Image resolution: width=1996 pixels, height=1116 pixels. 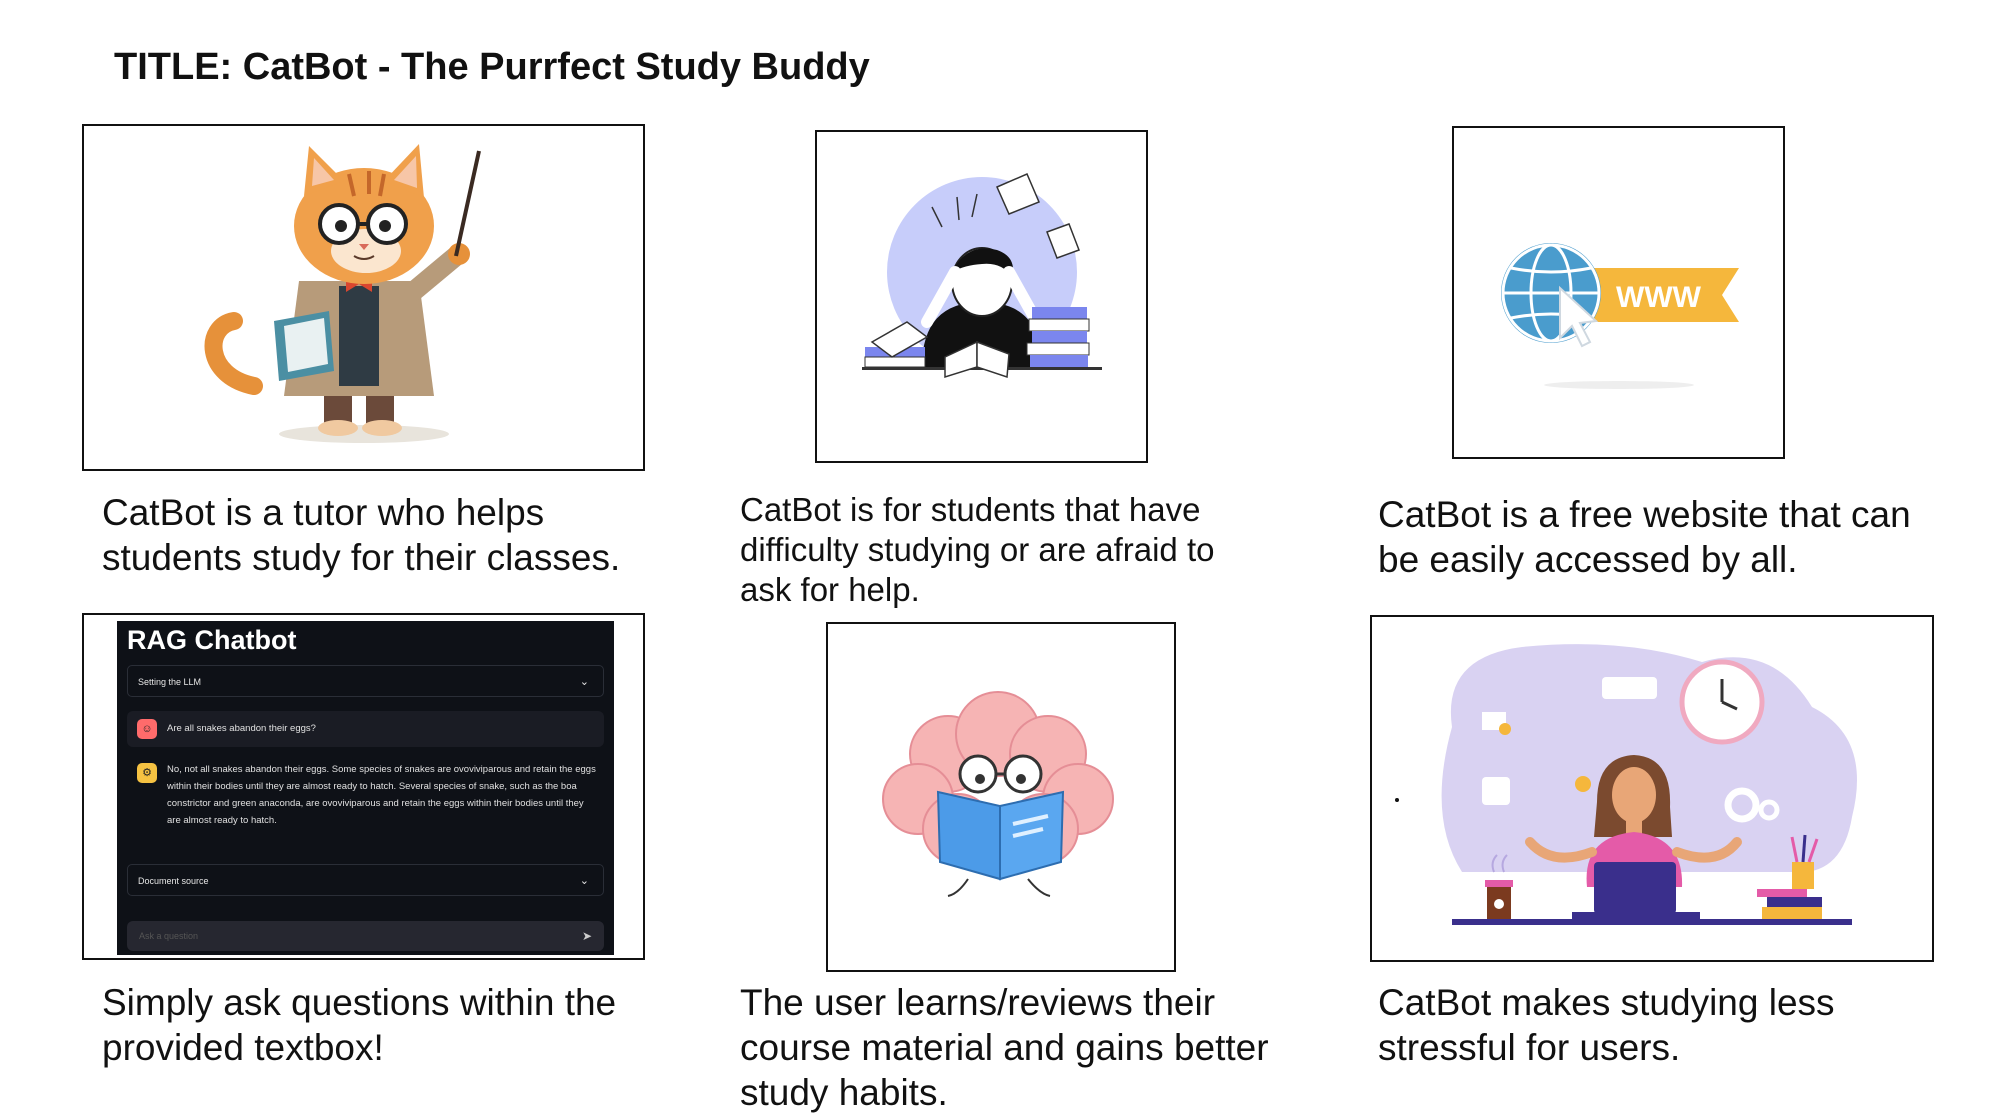 What do you see at coordinates (1659, 297) in the screenshot?
I see `www-label: WWW` at bounding box center [1659, 297].